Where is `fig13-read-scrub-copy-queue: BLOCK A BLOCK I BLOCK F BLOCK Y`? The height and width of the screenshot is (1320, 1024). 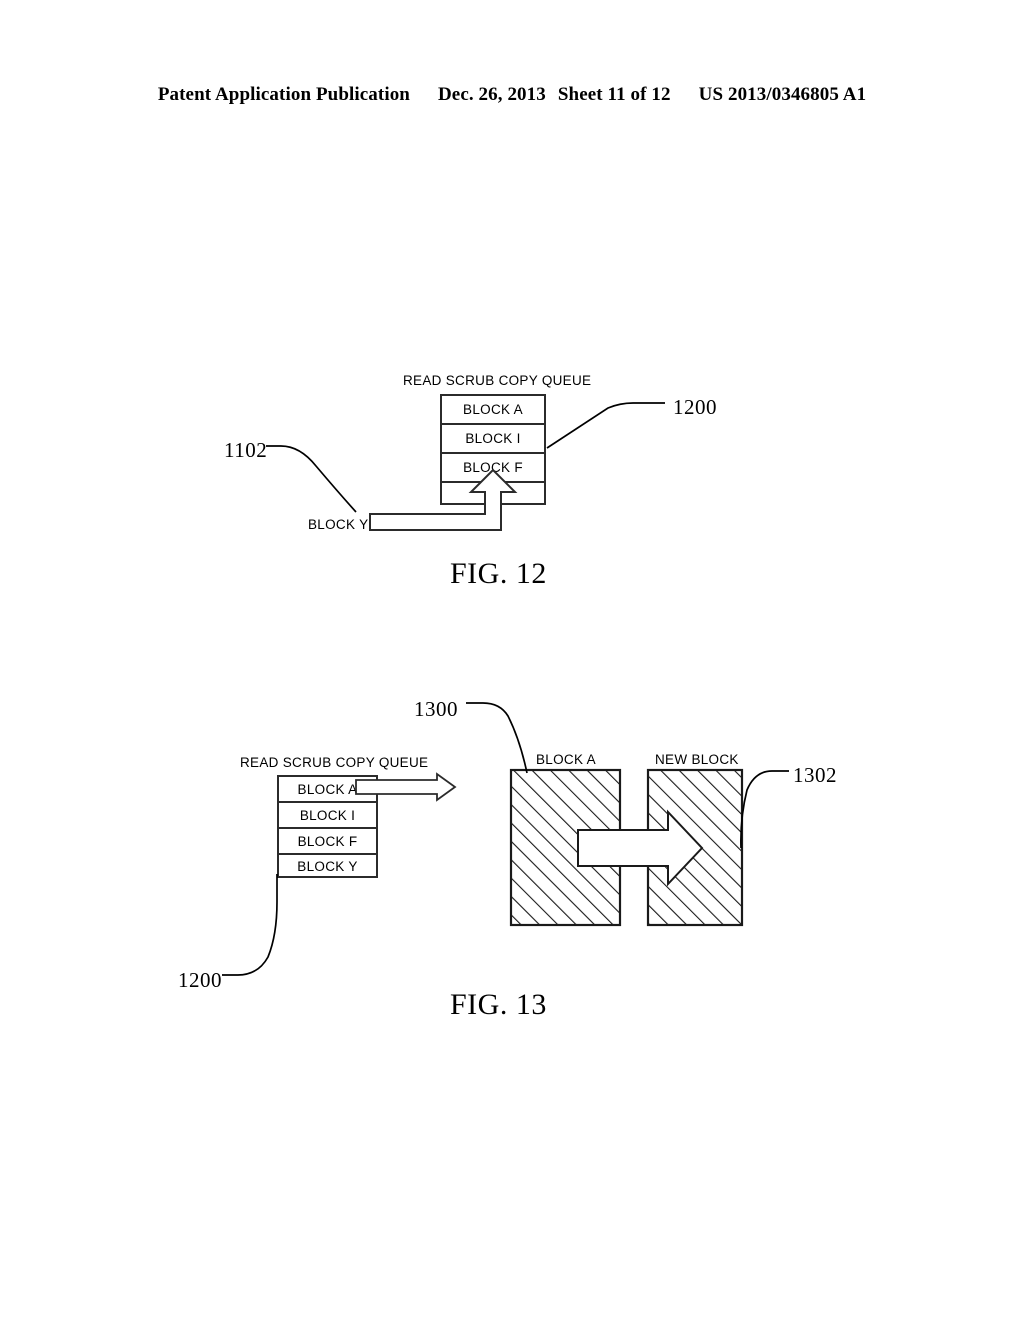 fig13-read-scrub-copy-queue: BLOCK A BLOCK I BLOCK F BLOCK Y is located at coordinates (327, 826).